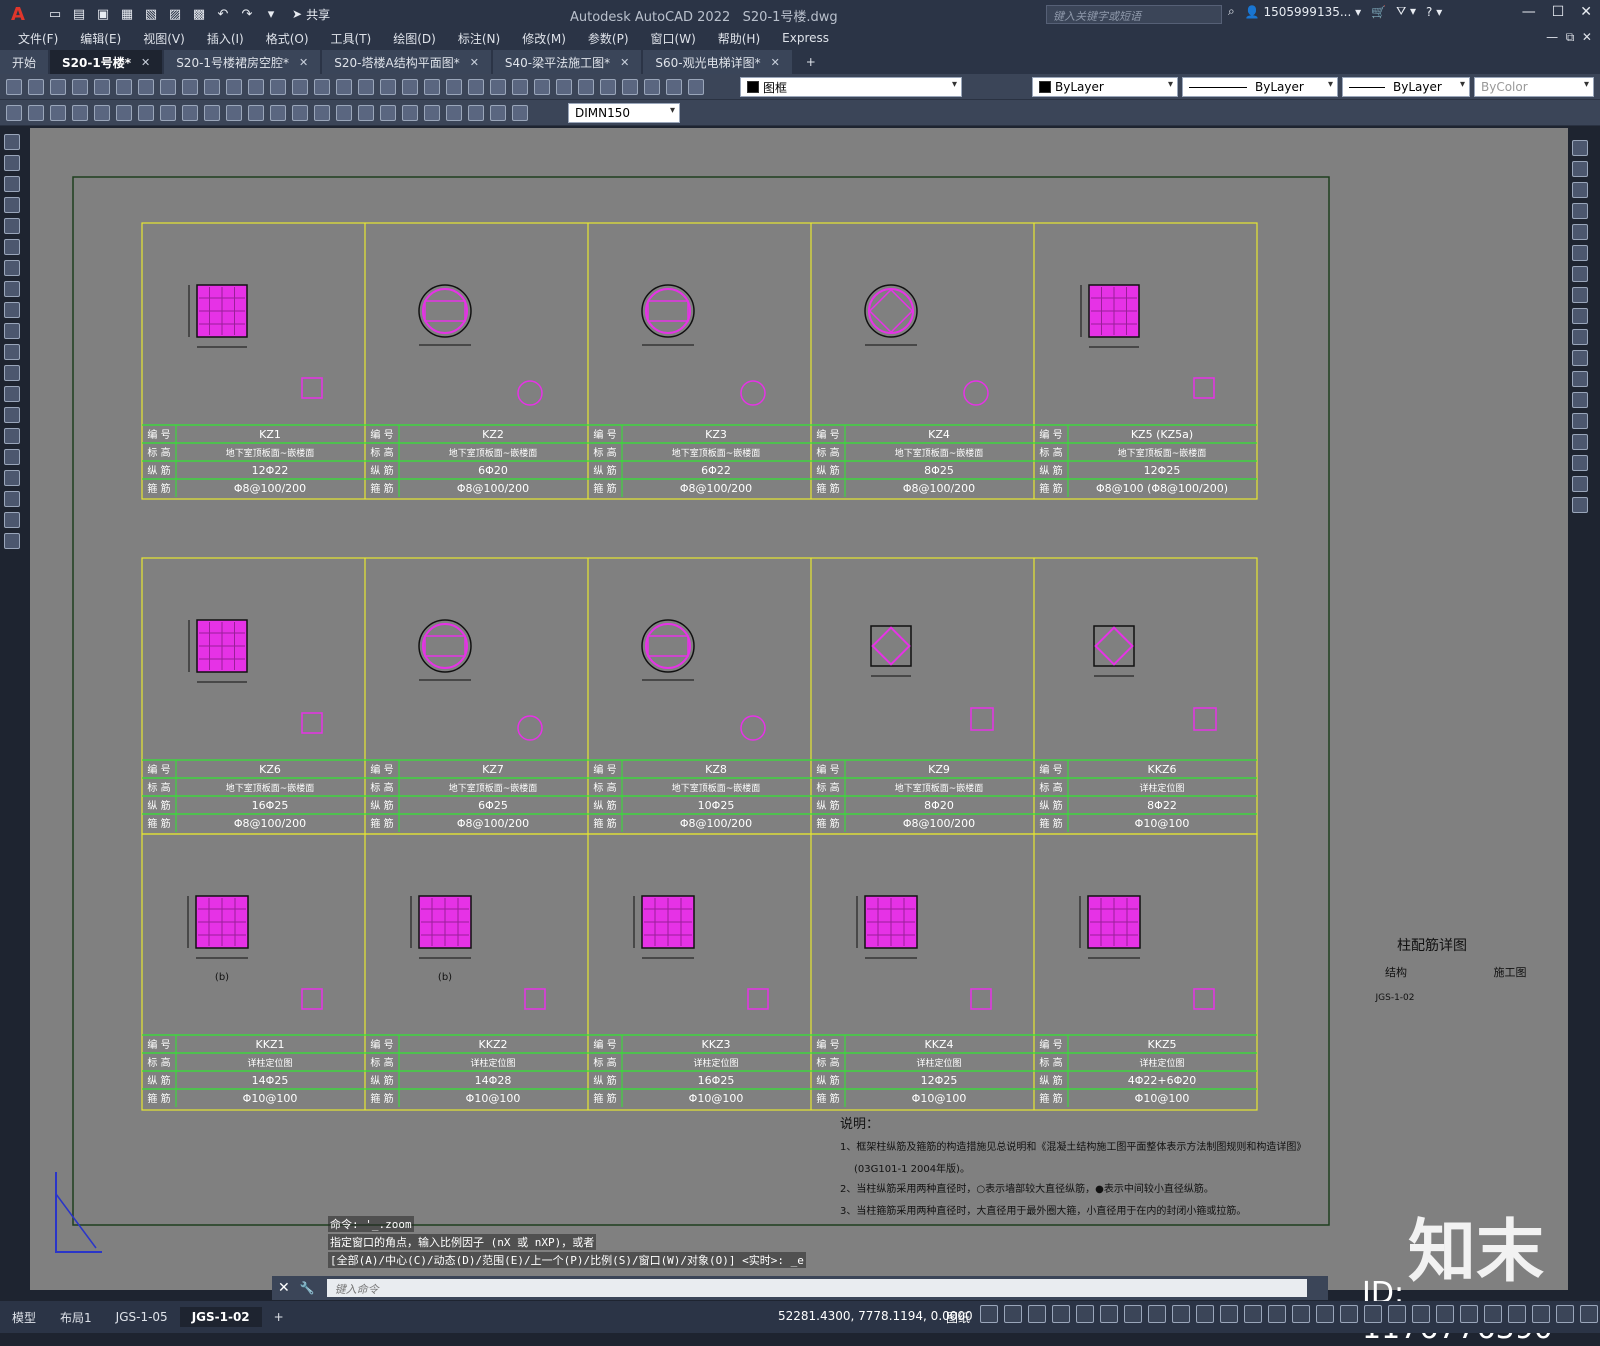  I want to click on lineweight-dropdown: ByLayer ▾, so click(1406, 87).